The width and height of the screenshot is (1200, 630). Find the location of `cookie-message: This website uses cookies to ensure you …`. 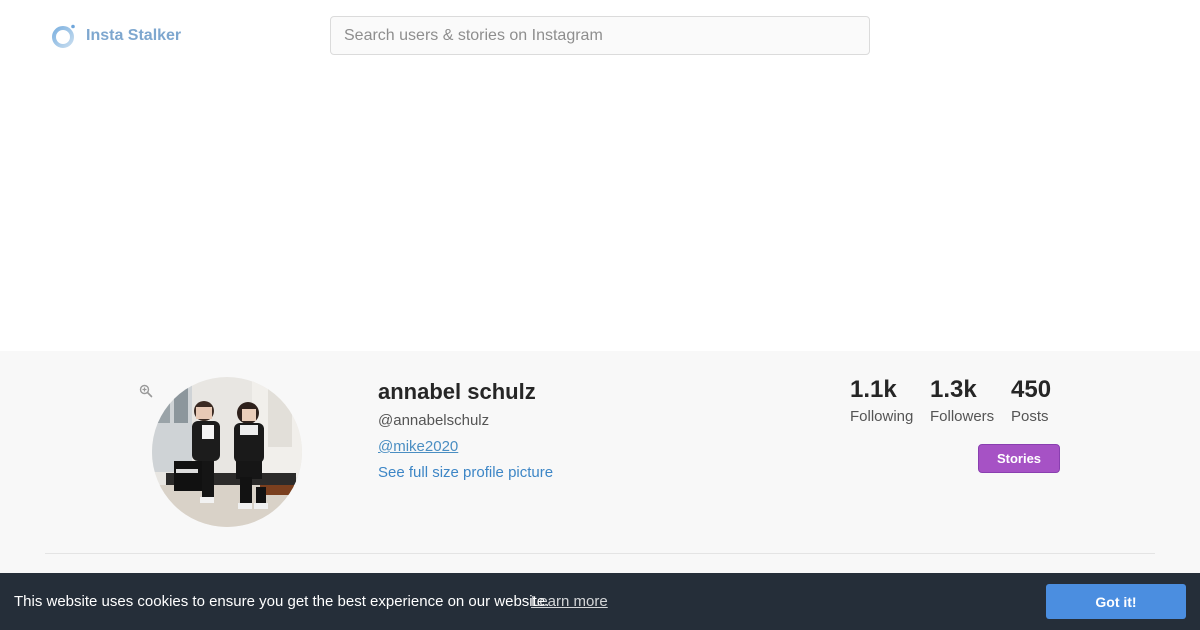

cookie-message: This website uses cookies to ensure you … is located at coordinates (282, 601).